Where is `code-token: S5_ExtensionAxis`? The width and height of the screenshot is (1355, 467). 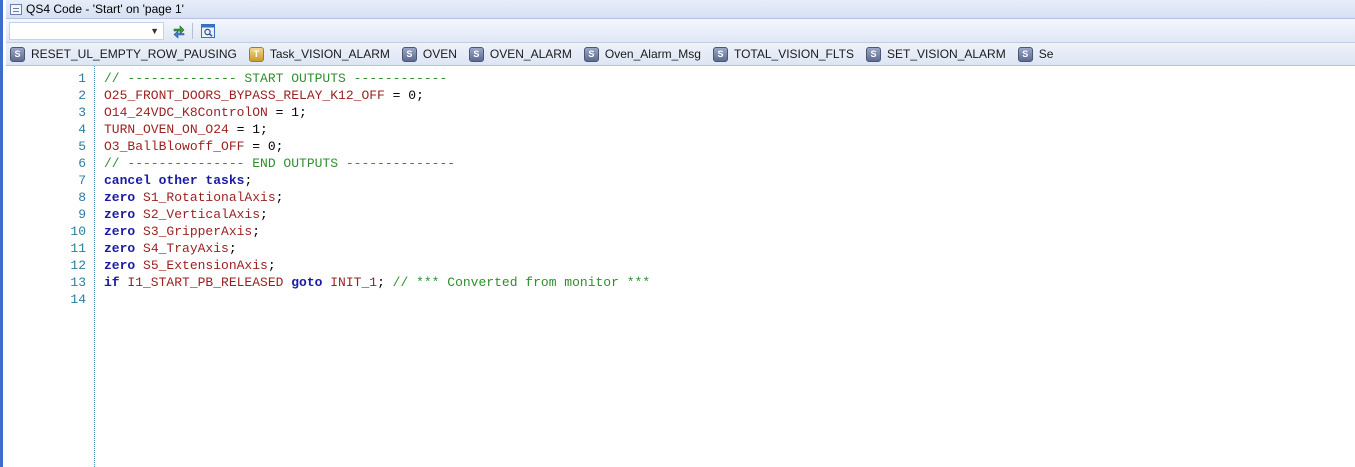 code-token: S5_ExtensionAxis is located at coordinates (205, 265).